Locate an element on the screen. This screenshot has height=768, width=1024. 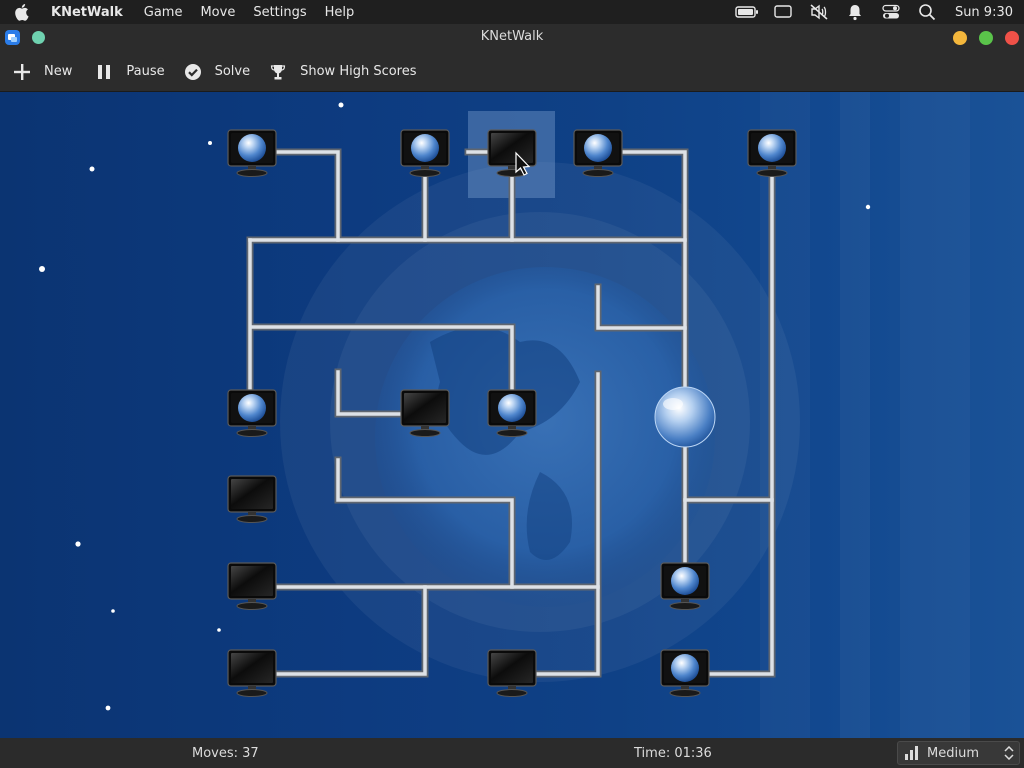
checkmark-icon is located at coordinates (193, 72).